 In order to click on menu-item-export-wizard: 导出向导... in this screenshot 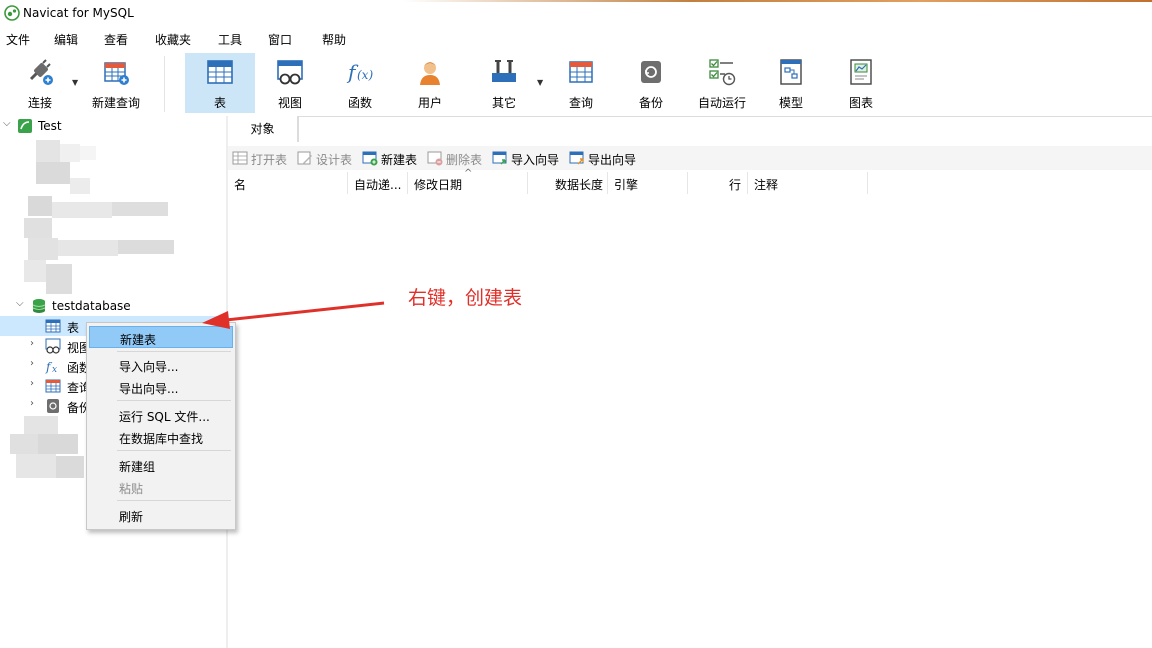, I will do `click(161, 387)`.